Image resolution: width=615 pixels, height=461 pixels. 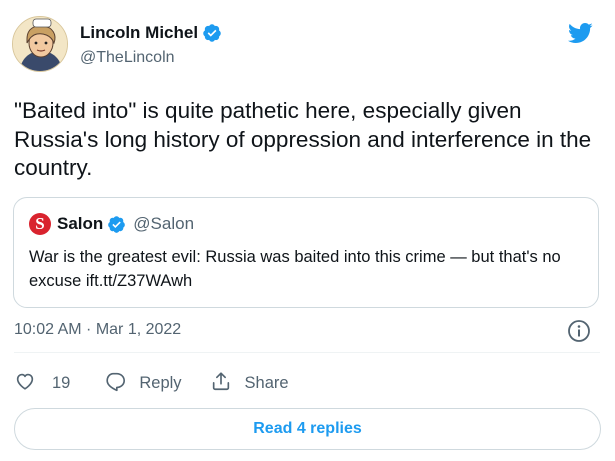 I want to click on action-bar: 19 Reply Share, so click(x=151, y=383).